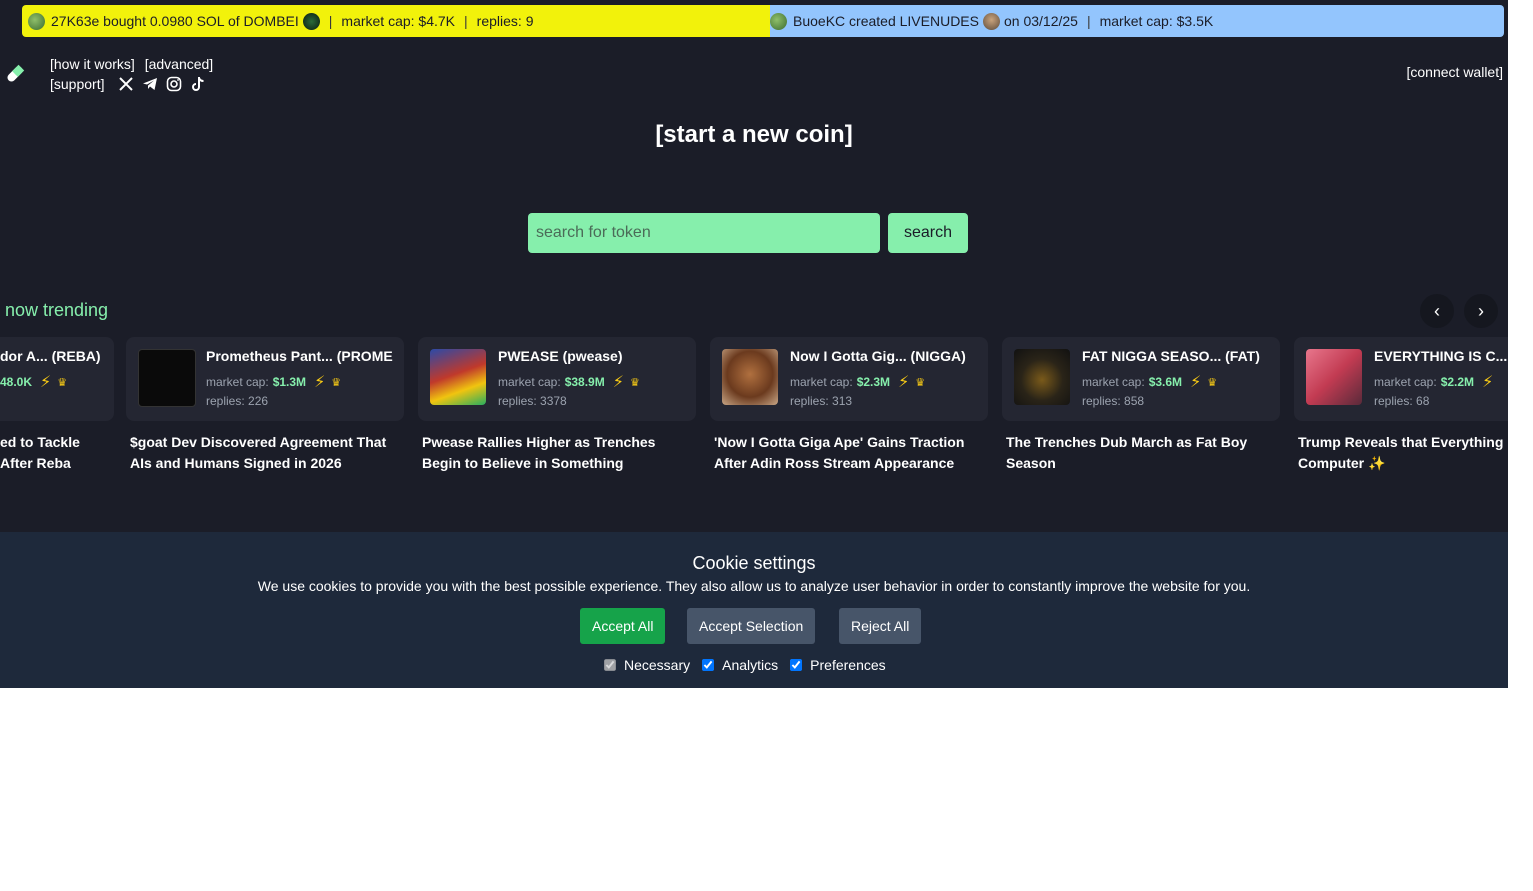 The width and height of the screenshot is (1533, 891). I want to click on carousel-next-button: ›, so click(1481, 311).